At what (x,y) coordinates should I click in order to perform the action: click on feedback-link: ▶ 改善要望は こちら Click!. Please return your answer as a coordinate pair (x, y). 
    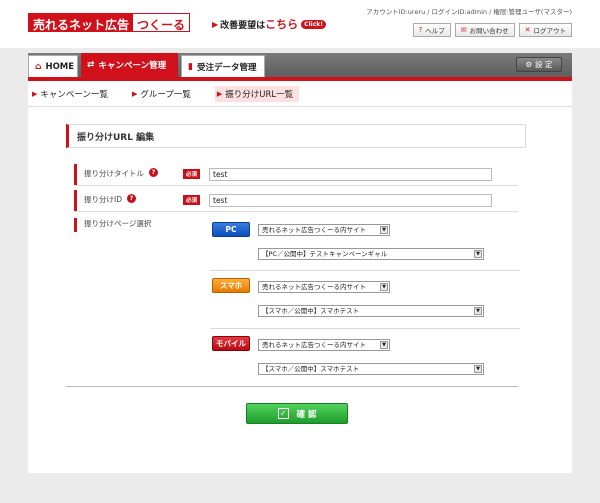
    Looking at the image, I should click on (269, 24).